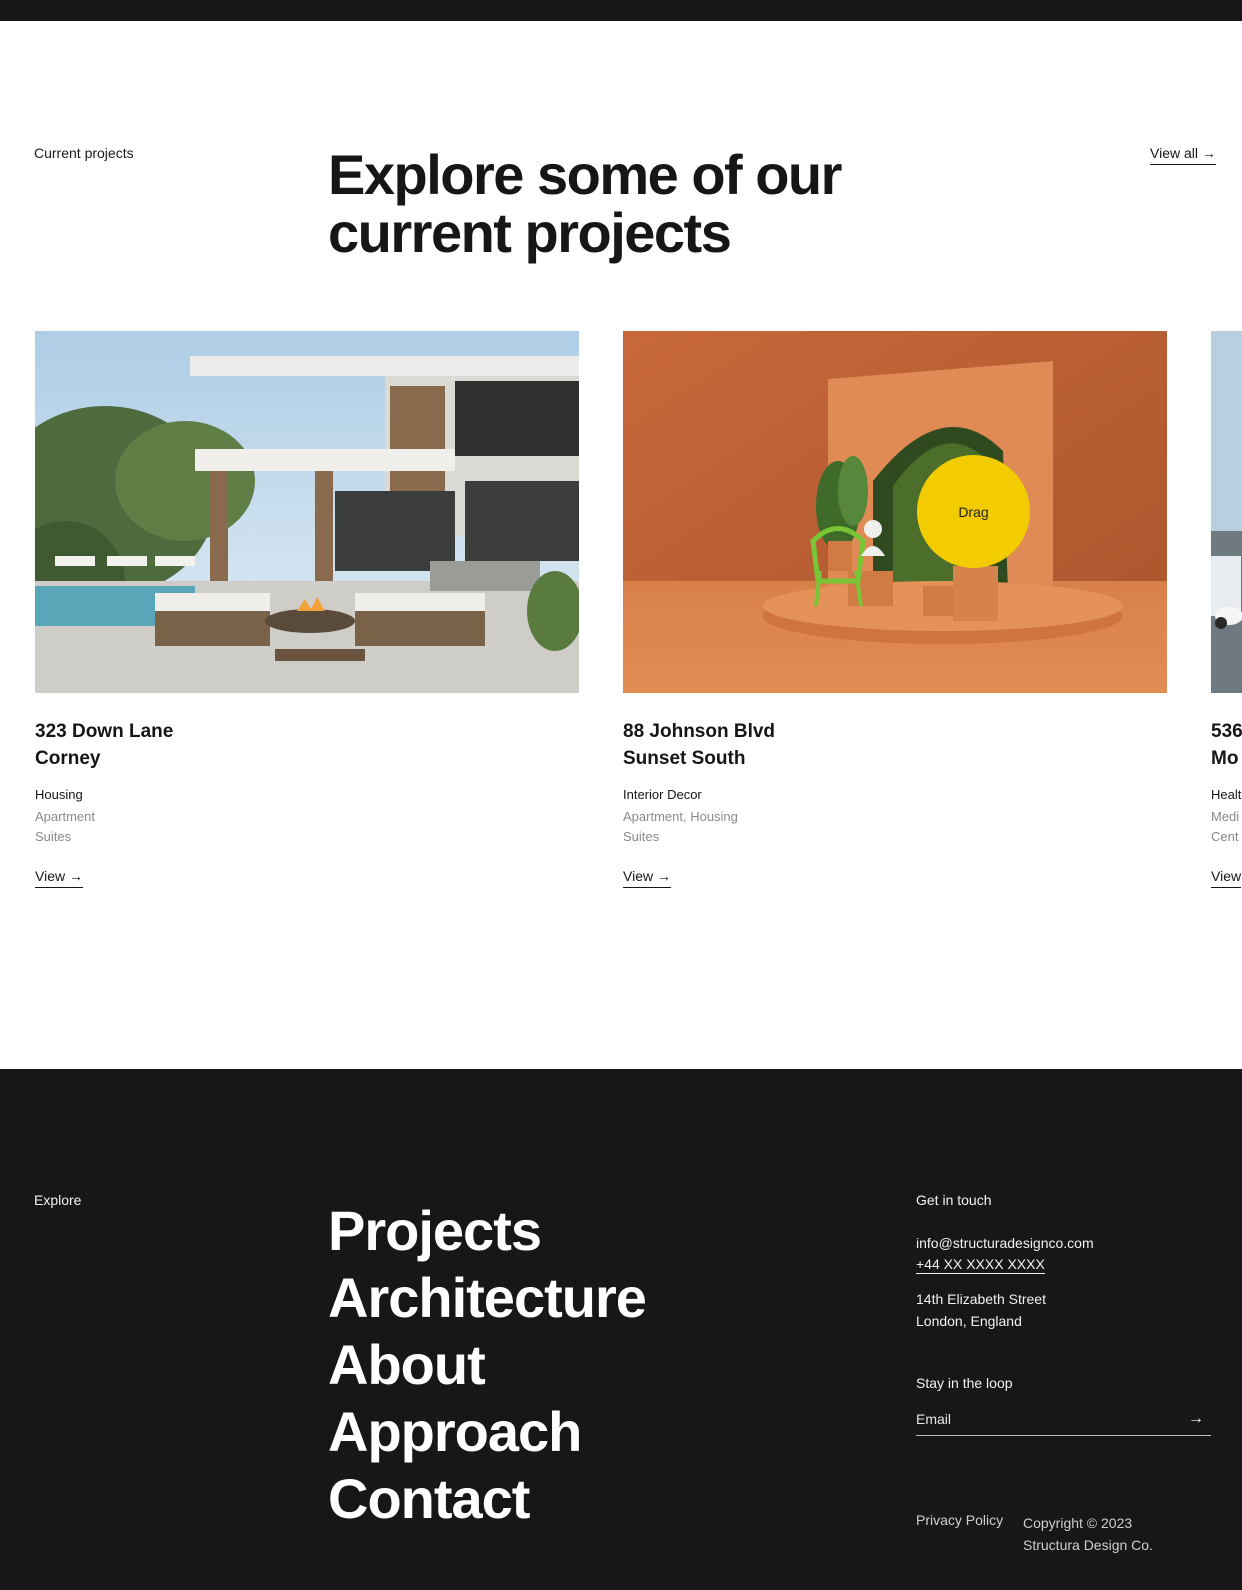  What do you see at coordinates (65, 827) in the screenshot?
I see `project-tags: Apartment Suites` at bounding box center [65, 827].